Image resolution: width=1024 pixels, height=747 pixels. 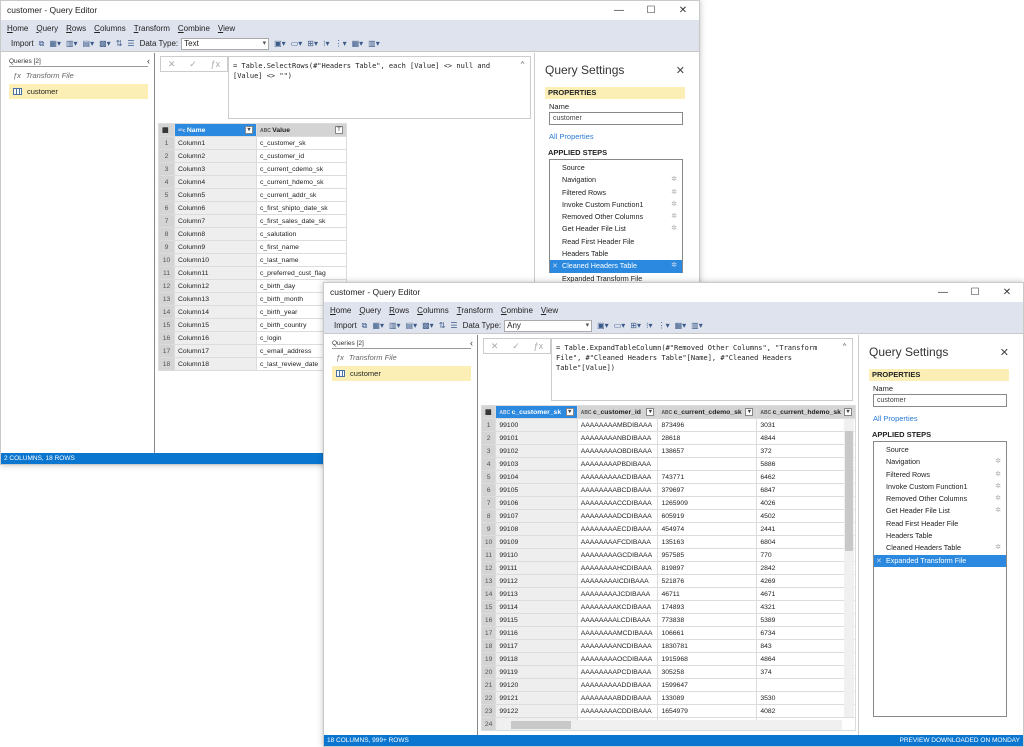 I want to click on table-cell: AAAAAAAAPCDIBAAA, so click(x=617, y=672).